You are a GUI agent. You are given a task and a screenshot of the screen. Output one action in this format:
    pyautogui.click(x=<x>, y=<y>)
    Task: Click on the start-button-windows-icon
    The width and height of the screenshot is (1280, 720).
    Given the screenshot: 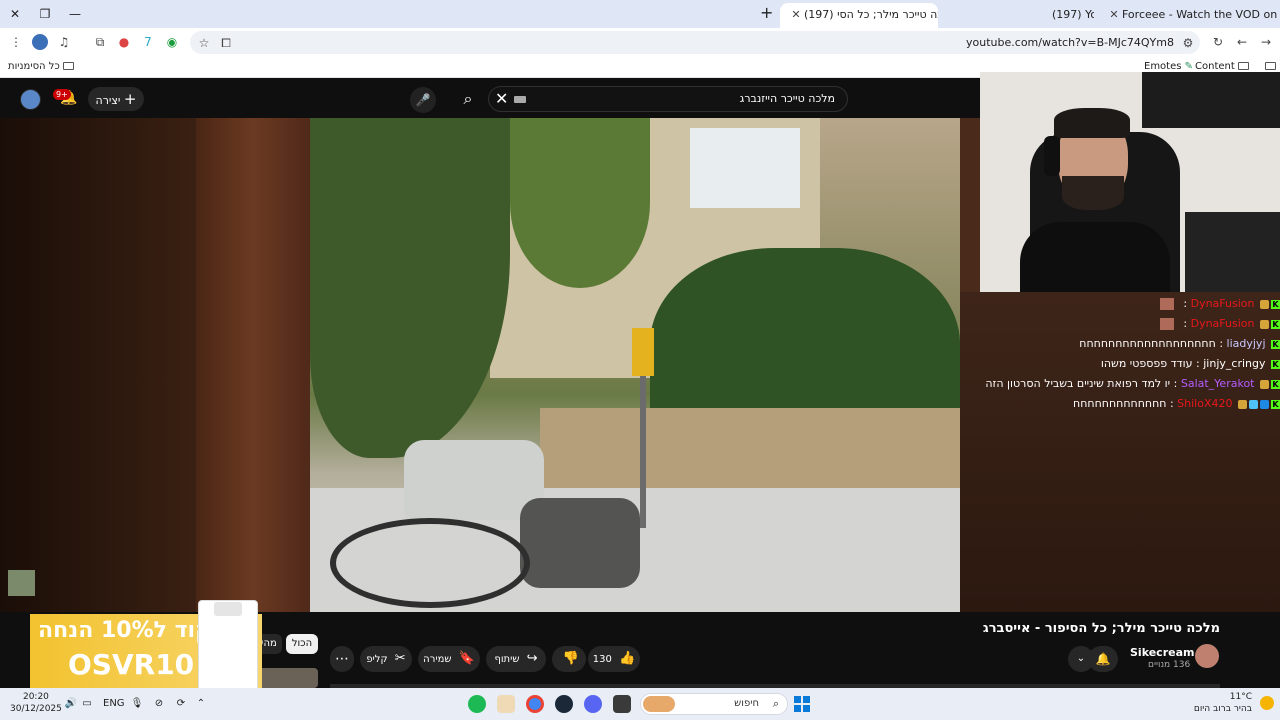 What is the action you would take?
    pyautogui.click(x=802, y=704)
    